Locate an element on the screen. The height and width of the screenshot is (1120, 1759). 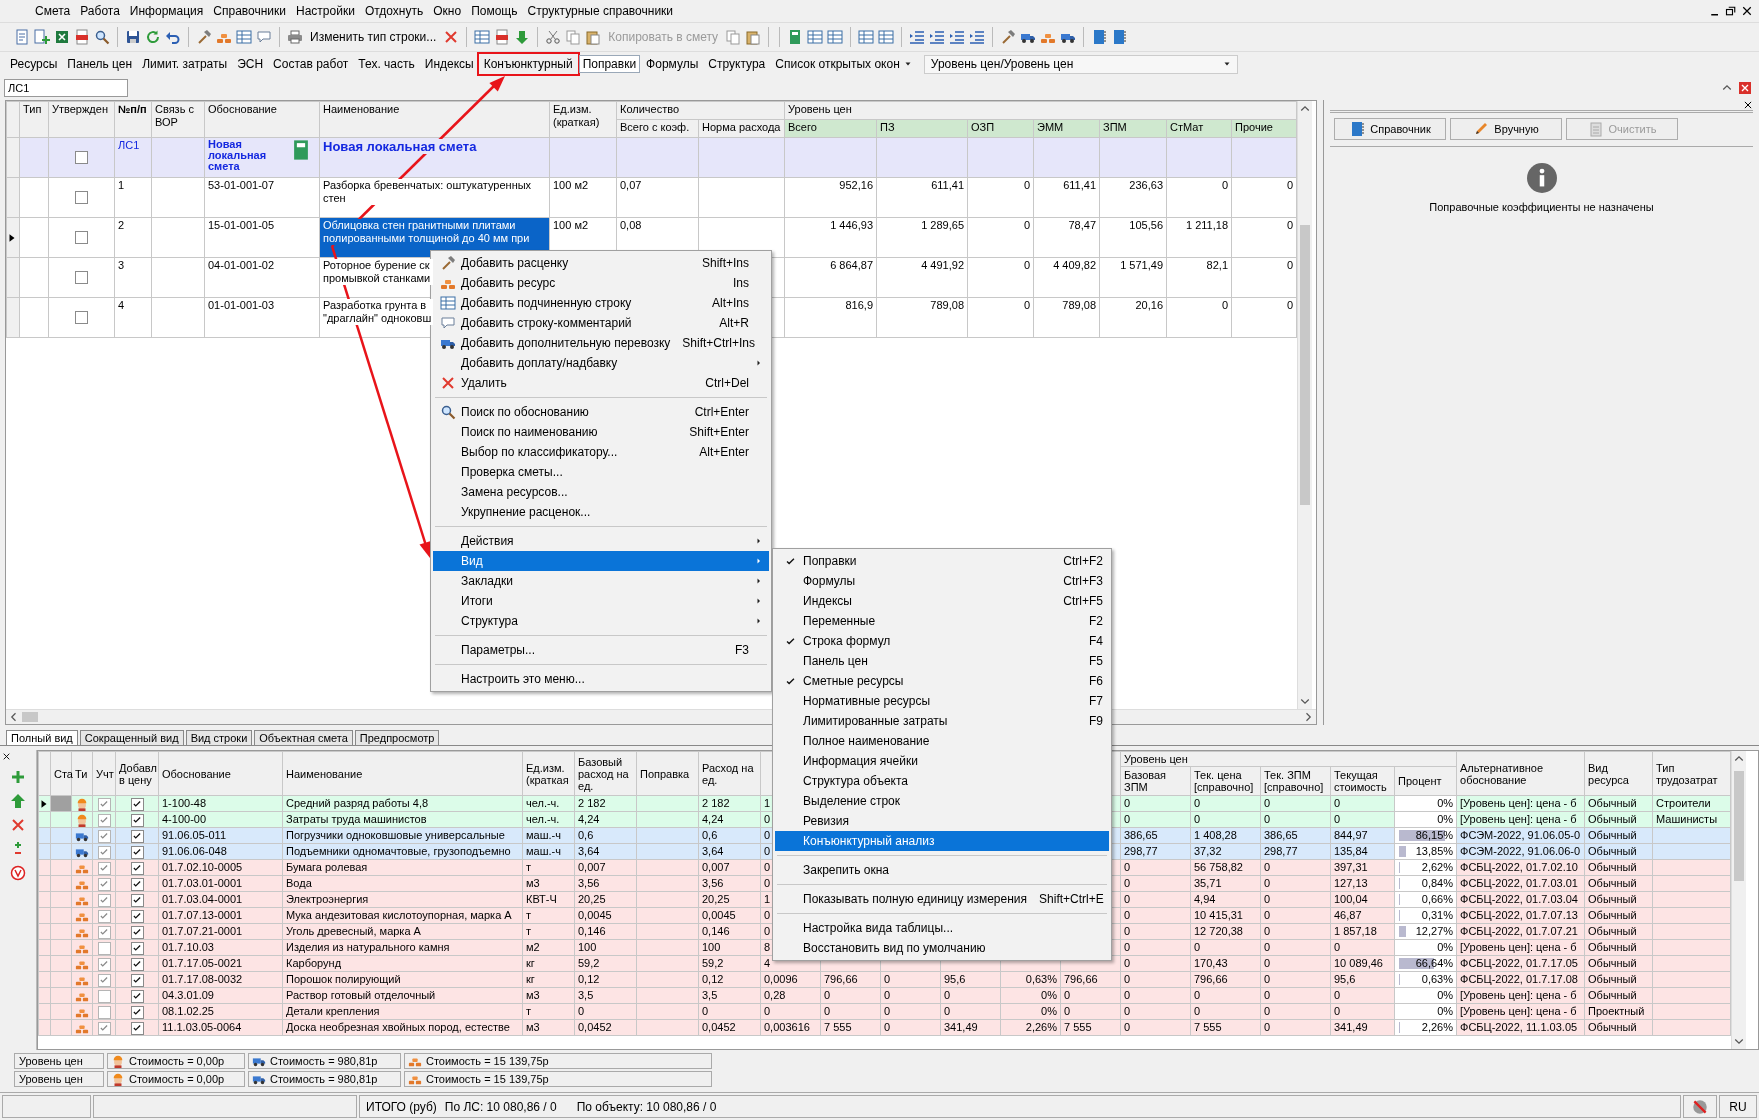
document-add-icon is located at coordinates (42, 37).